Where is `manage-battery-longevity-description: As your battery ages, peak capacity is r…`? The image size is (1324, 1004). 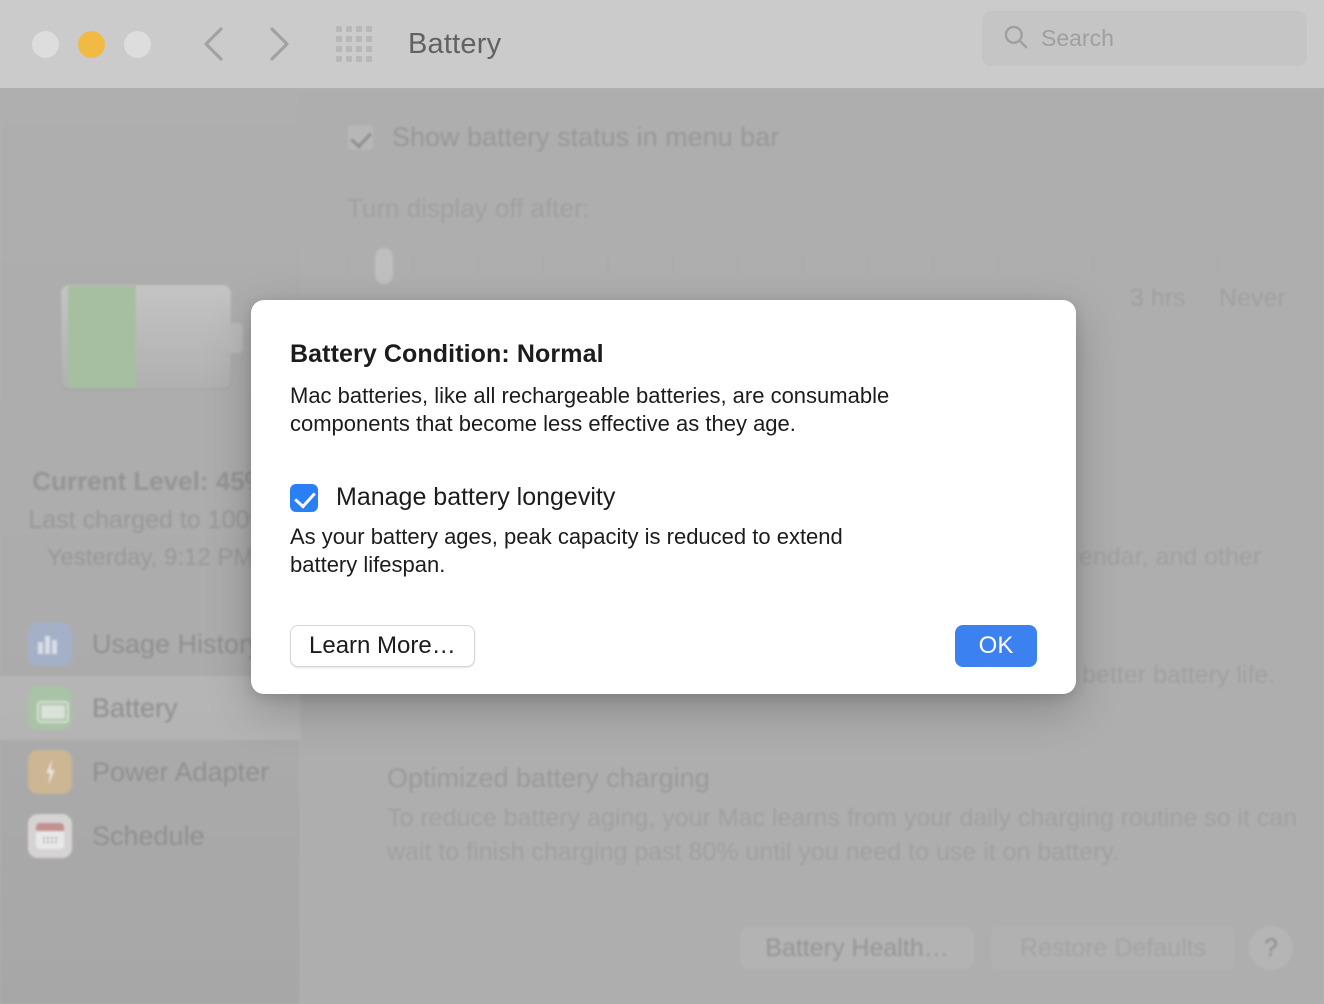 manage-battery-longevity-description: As your battery ages, peak capacity is r… is located at coordinates (566, 551).